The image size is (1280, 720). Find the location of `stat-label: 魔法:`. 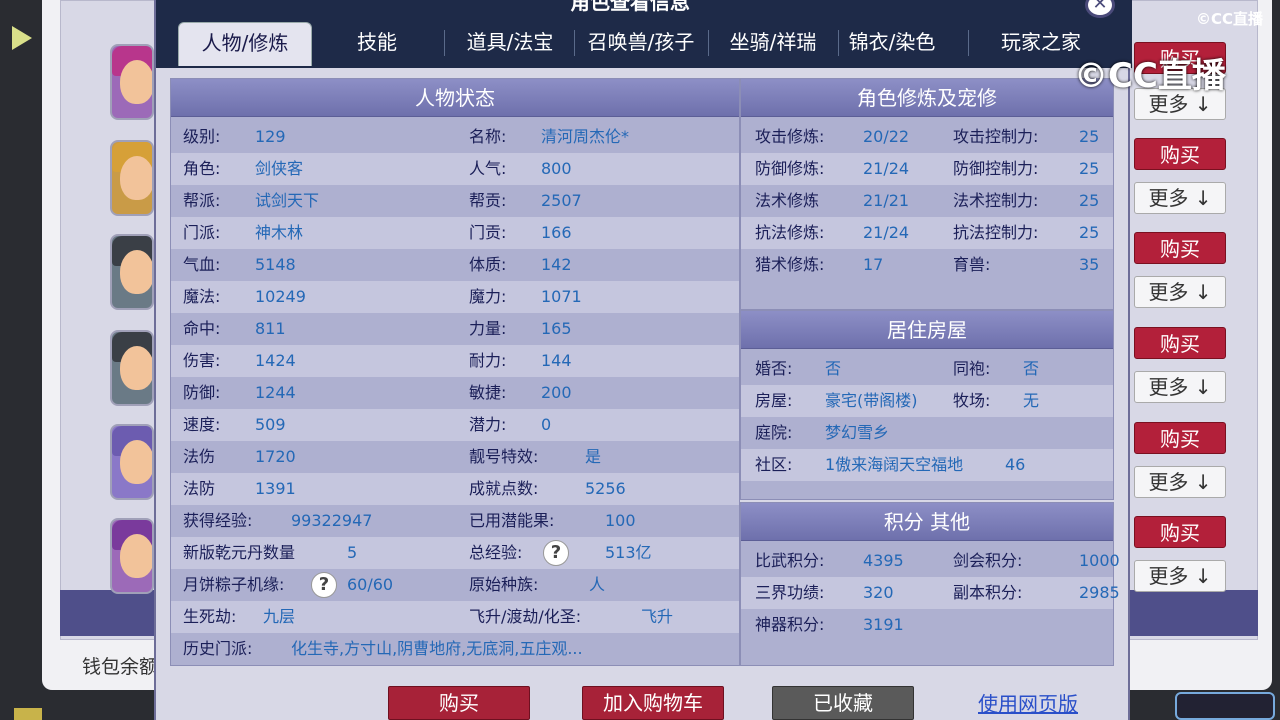

stat-label: 魔法: is located at coordinates (202, 296).